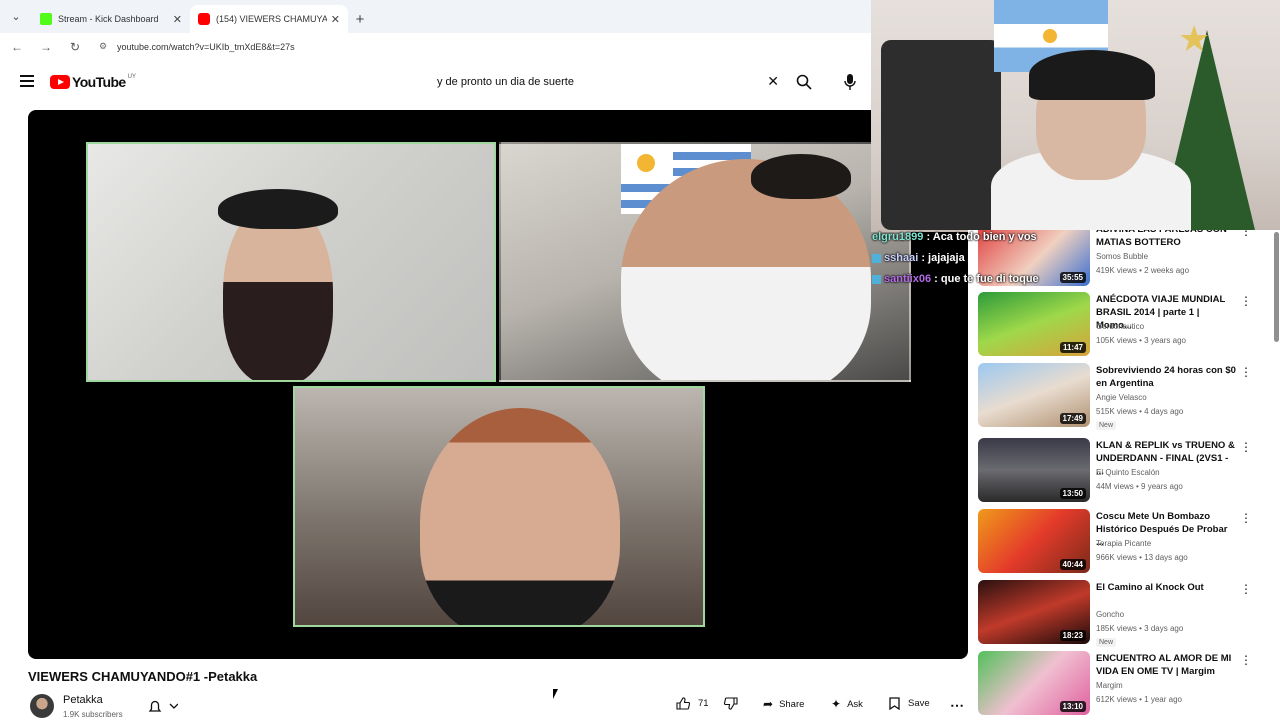 The height and width of the screenshot is (720, 1280). Describe the element at coordinates (17, 47) in the screenshot. I see `back-icon: ←` at that location.